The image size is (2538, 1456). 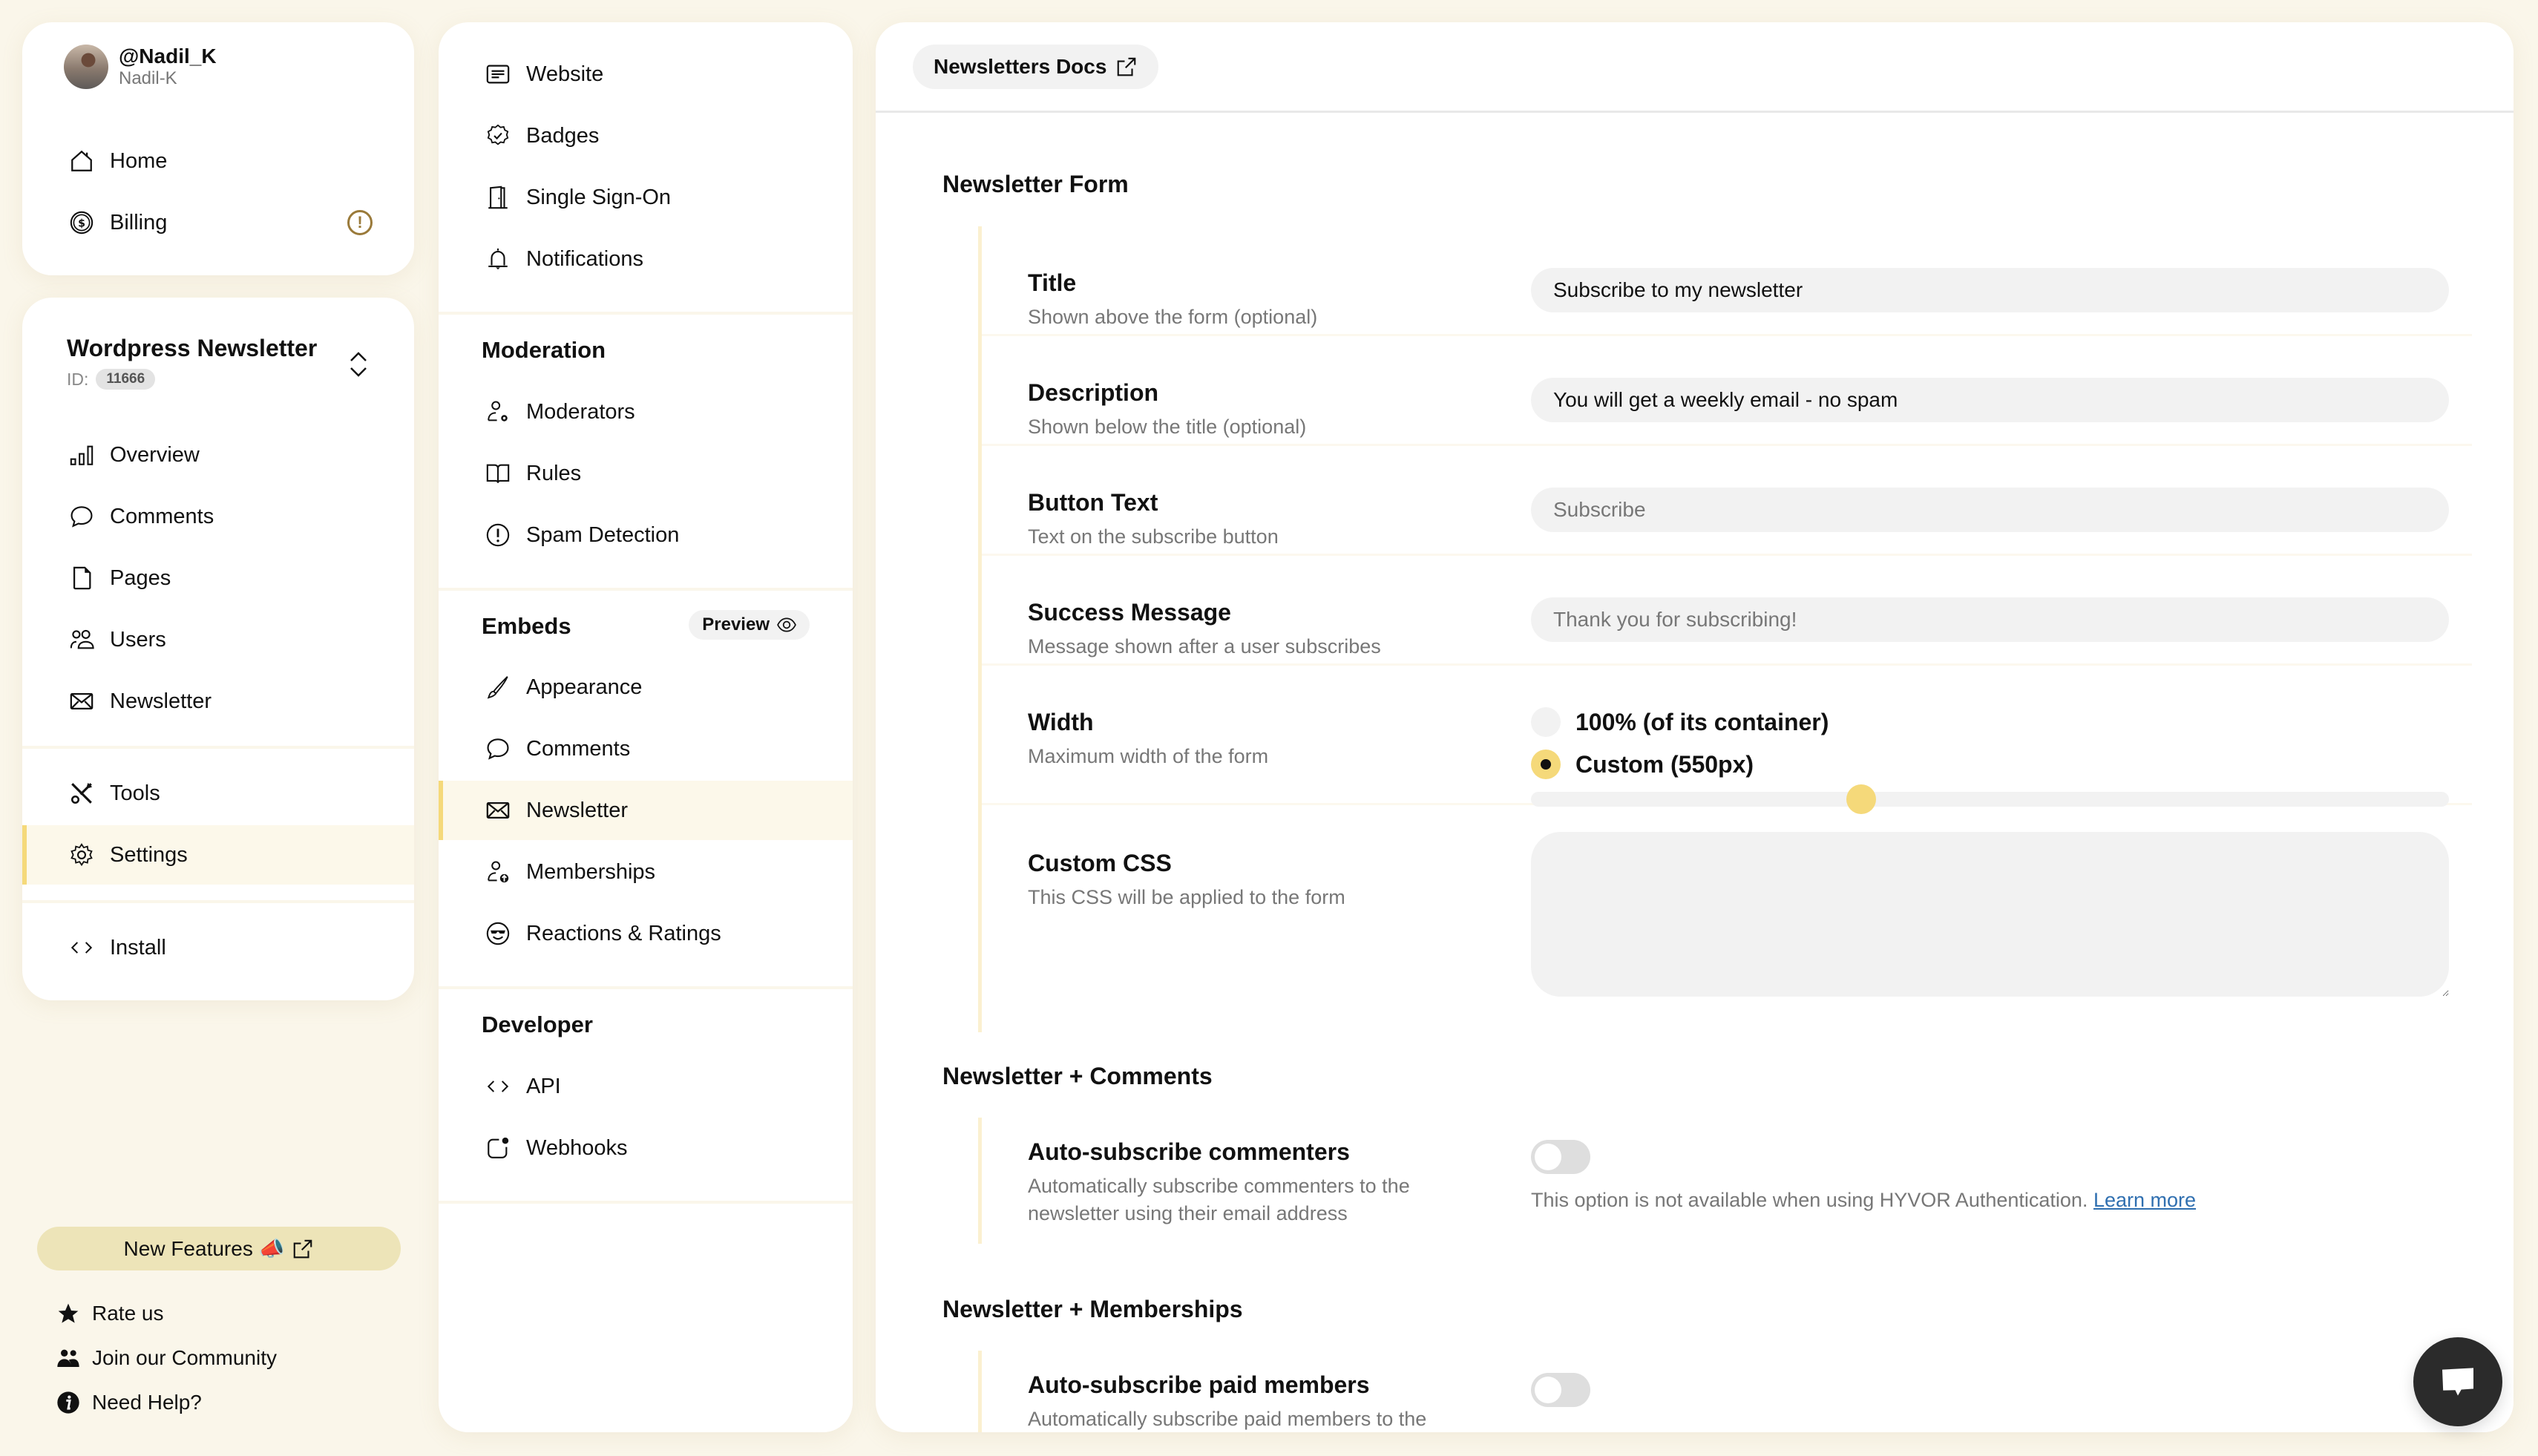 What do you see at coordinates (646, 474) in the screenshot?
I see `settings-nav-rules: Rules` at bounding box center [646, 474].